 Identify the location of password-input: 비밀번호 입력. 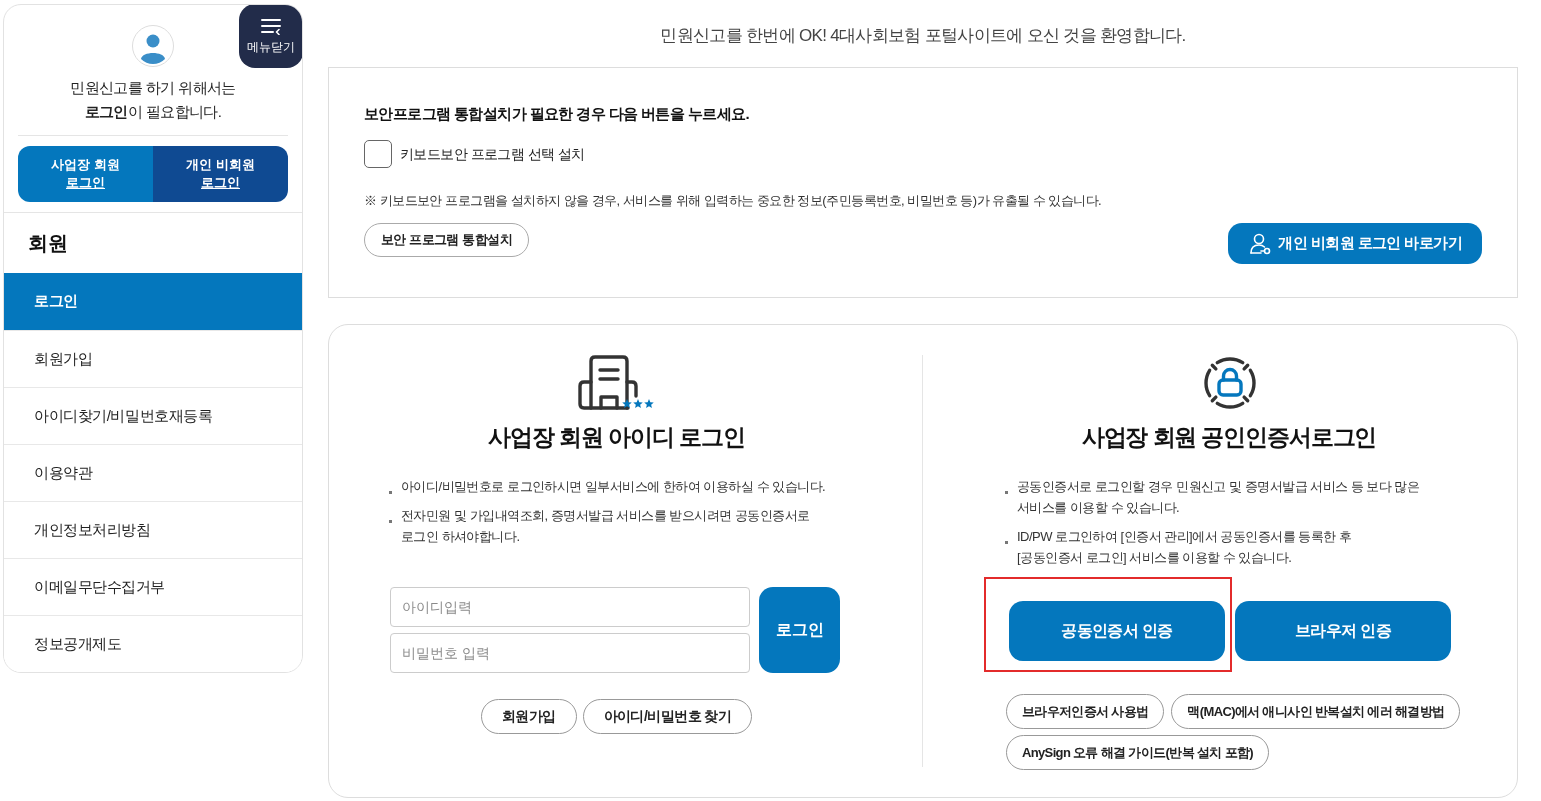
(570, 653).